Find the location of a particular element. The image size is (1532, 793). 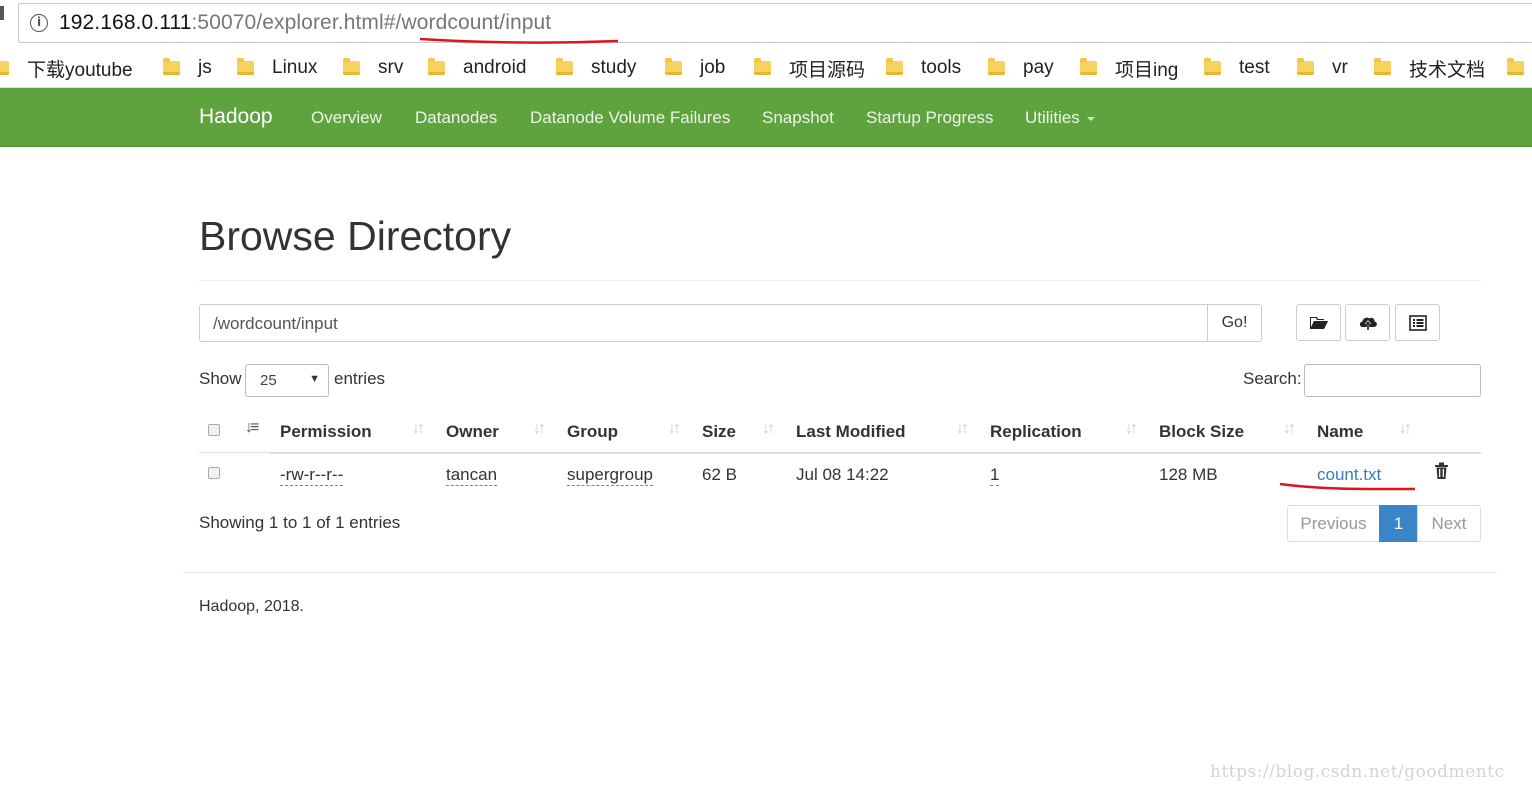

select-all-checkbox is located at coordinates (214, 430).